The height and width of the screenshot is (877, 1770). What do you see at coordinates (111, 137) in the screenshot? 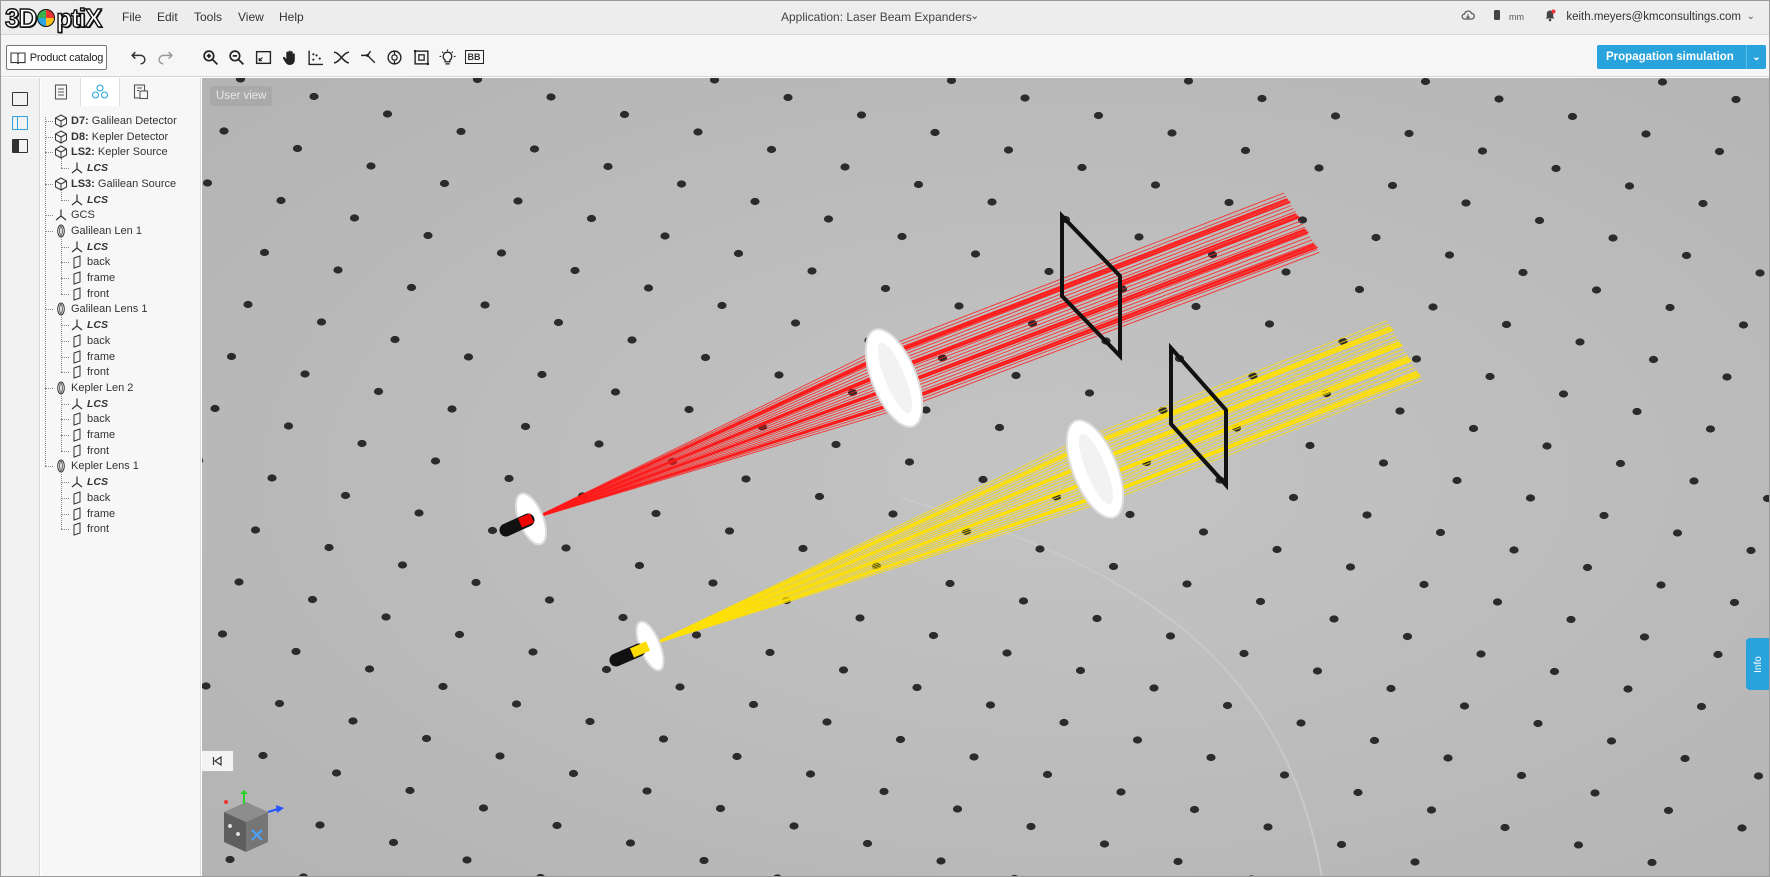
I see `tree-node: D8: Kepler Detector` at bounding box center [111, 137].